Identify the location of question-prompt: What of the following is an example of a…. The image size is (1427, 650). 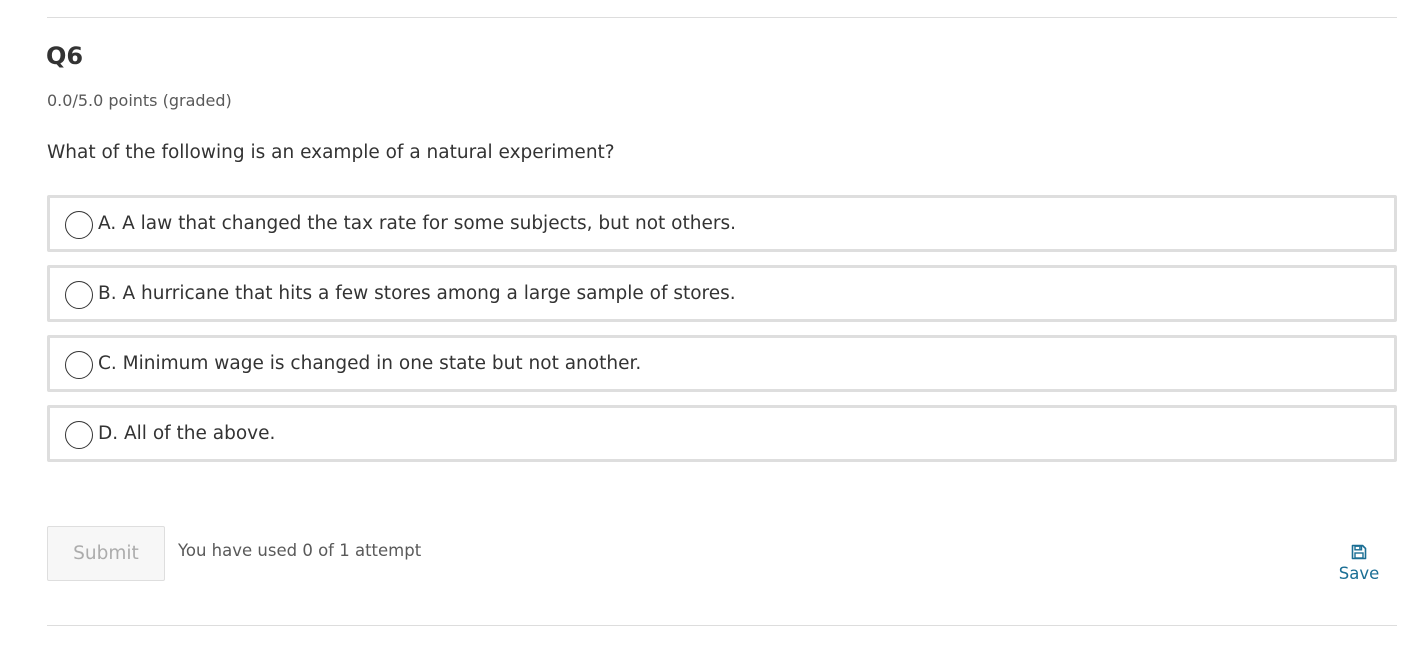
(331, 152).